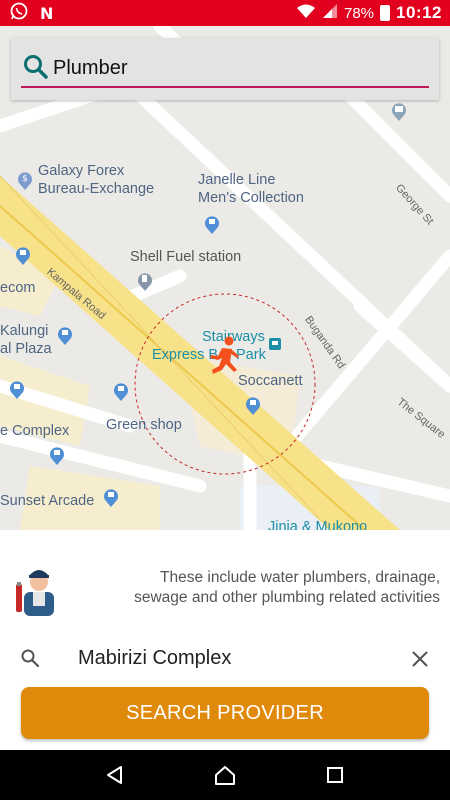 This screenshot has height=800, width=450. I want to click on n-icon: N, so click(47, 13).